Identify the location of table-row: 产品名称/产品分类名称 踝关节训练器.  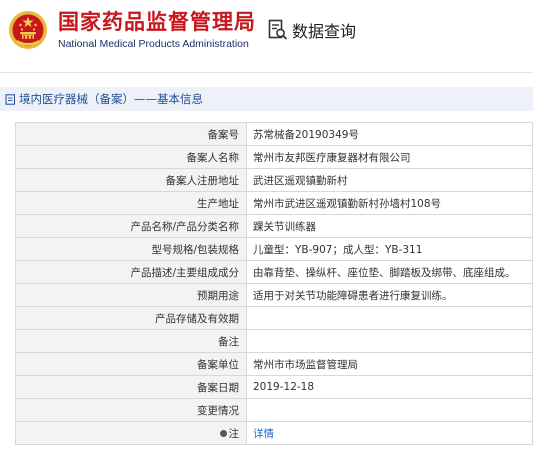
(274, 226).